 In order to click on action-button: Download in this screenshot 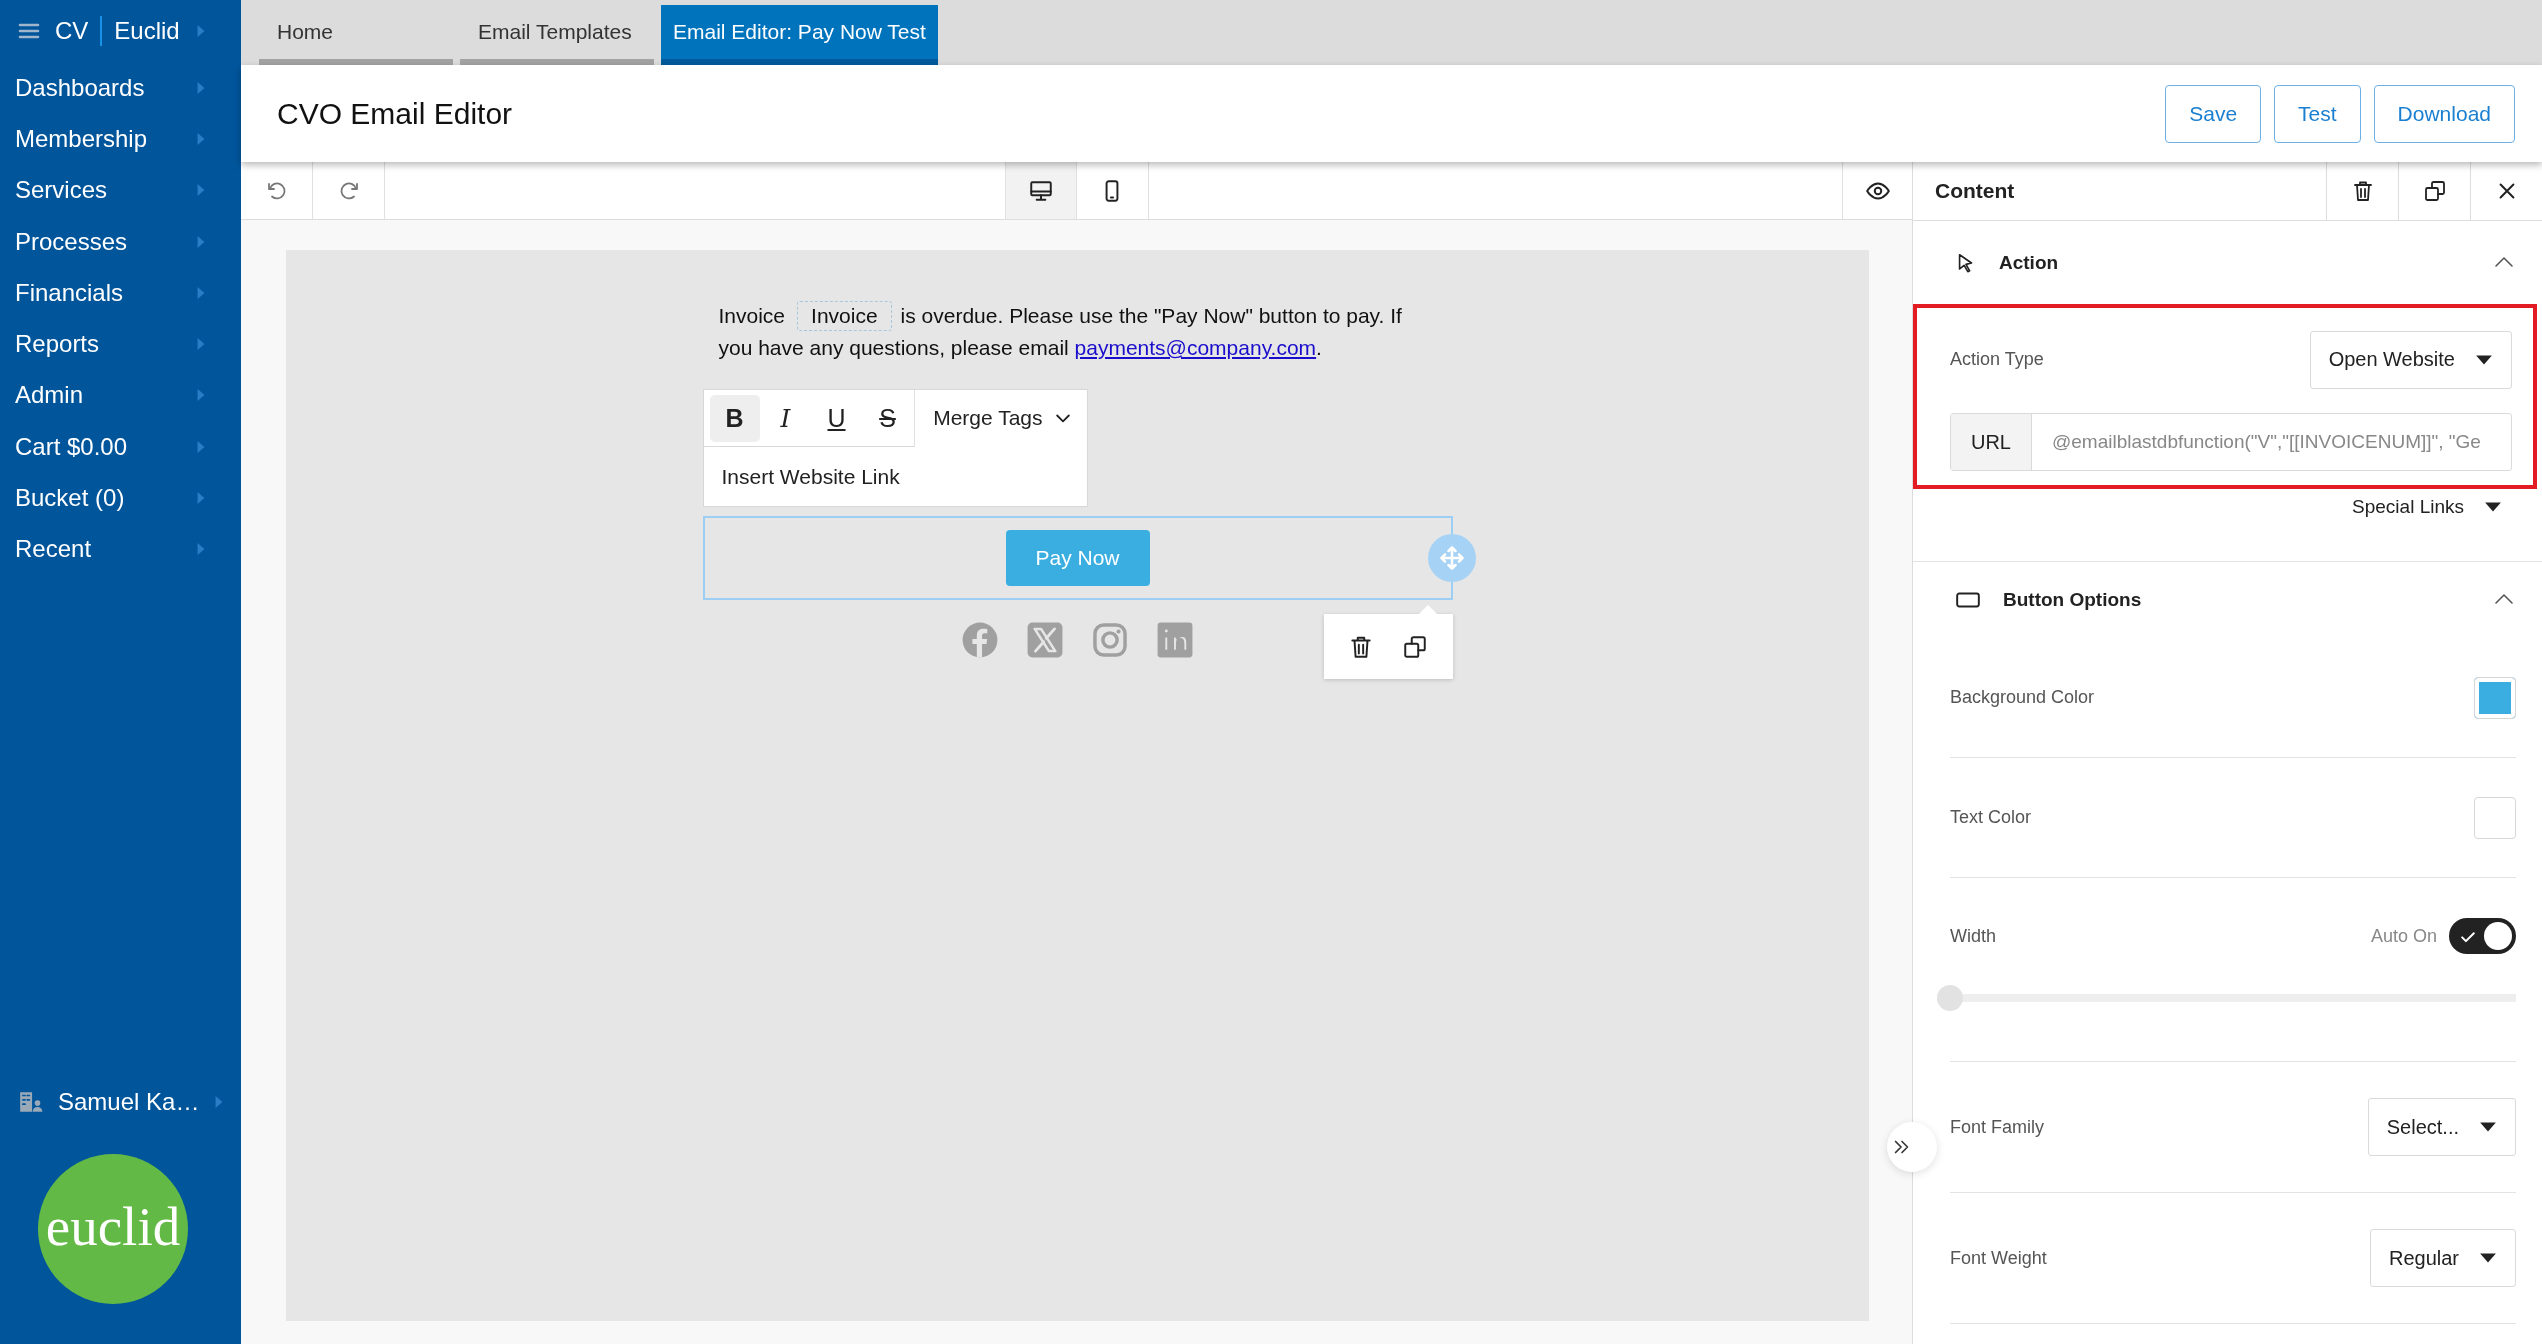, I will do `click(2444, 113)`.